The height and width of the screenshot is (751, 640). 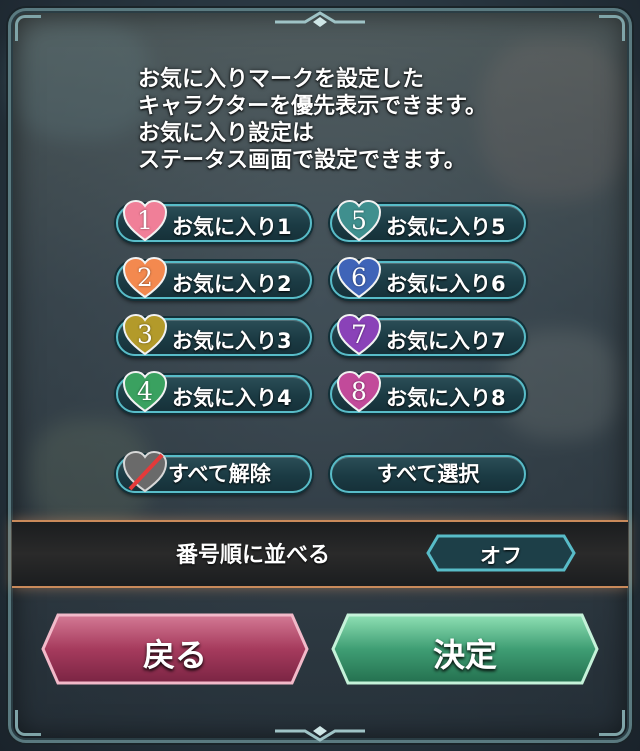 I want to click on heart-number: 6, so click(x=359, y=277).